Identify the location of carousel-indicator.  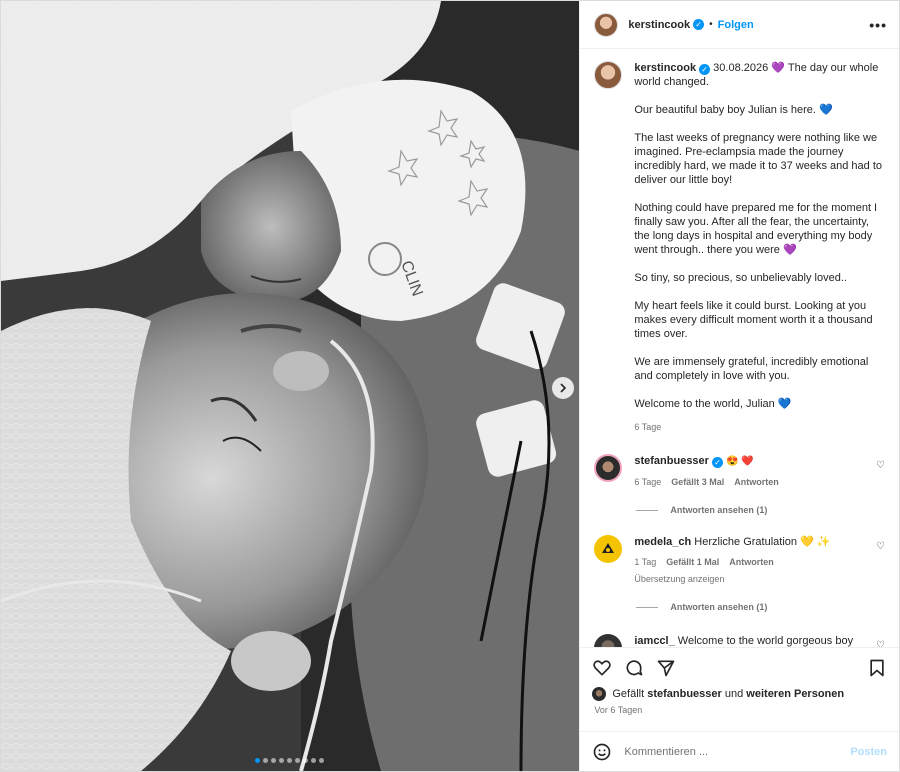
(289, 760).